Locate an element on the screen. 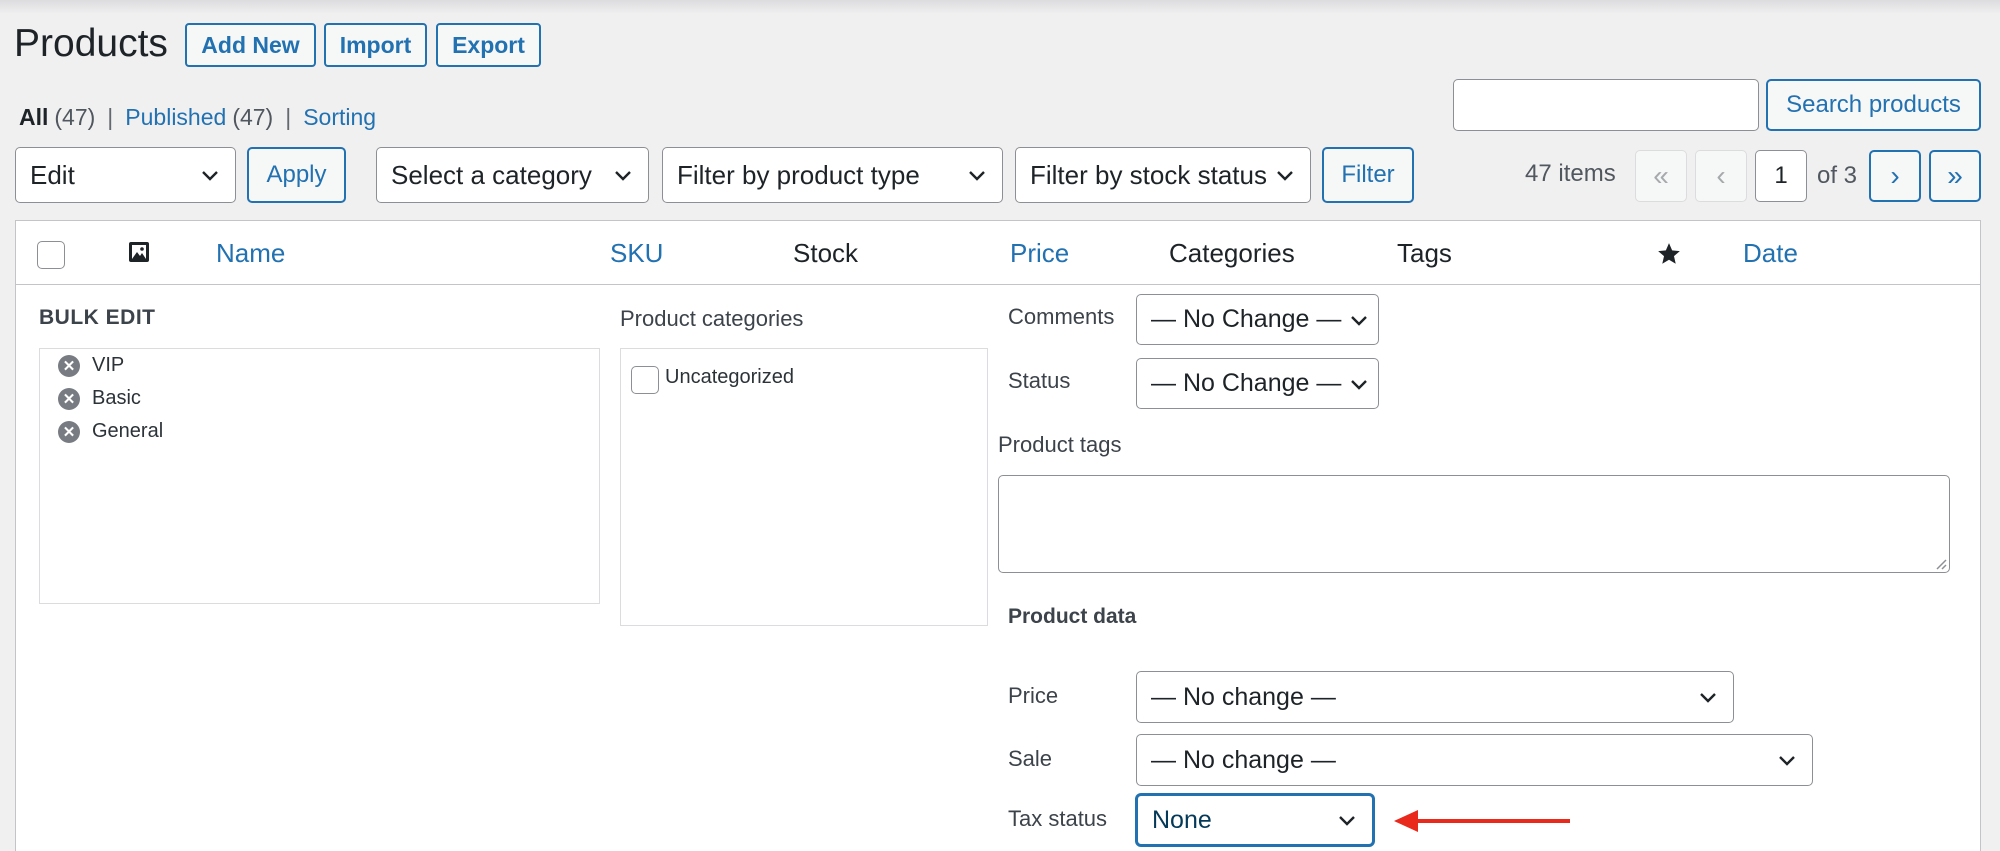  filter-all-count: (47) is located at coordinates (75, 116).